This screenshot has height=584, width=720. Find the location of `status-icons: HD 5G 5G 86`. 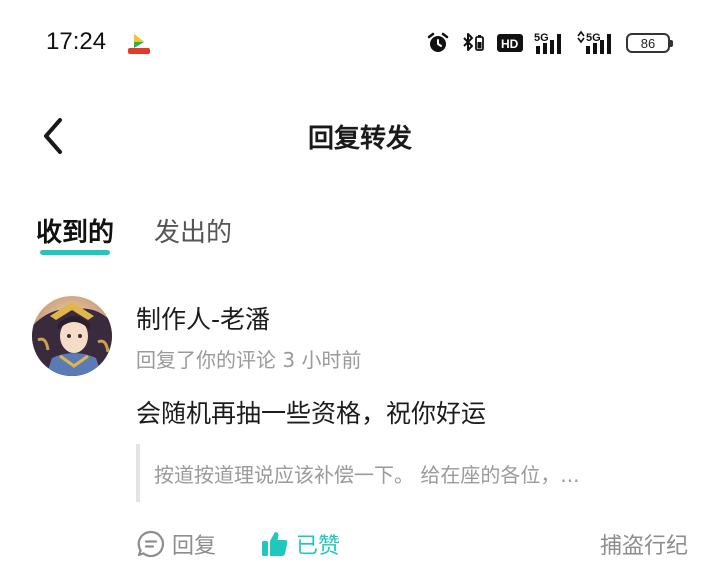

status-icons: HD 5G 5G 86 is located at coordinates (549, 43).